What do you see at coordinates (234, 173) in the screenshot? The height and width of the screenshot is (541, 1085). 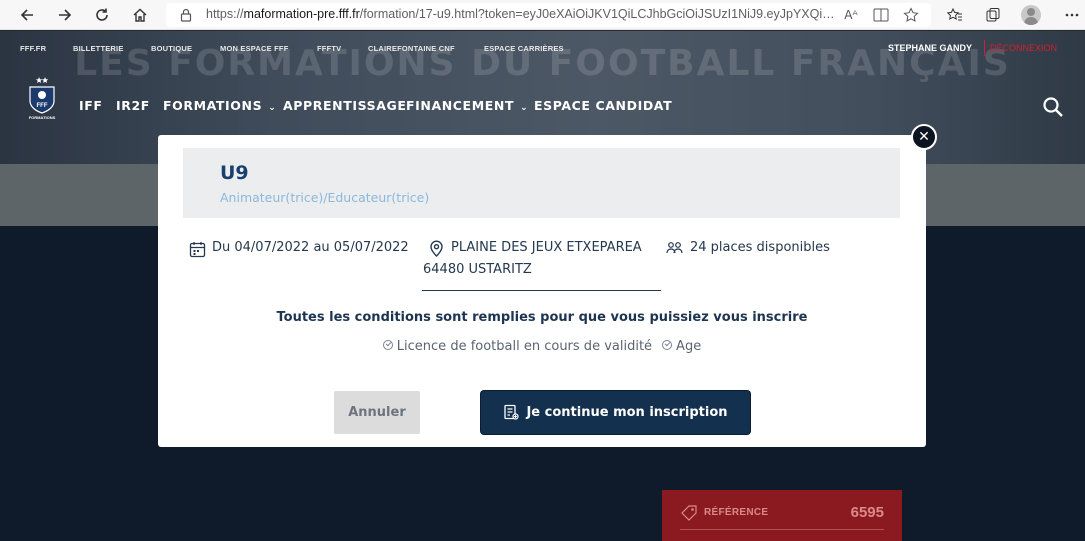 I see `modal-title: U9` at bounding box center [234, 173].